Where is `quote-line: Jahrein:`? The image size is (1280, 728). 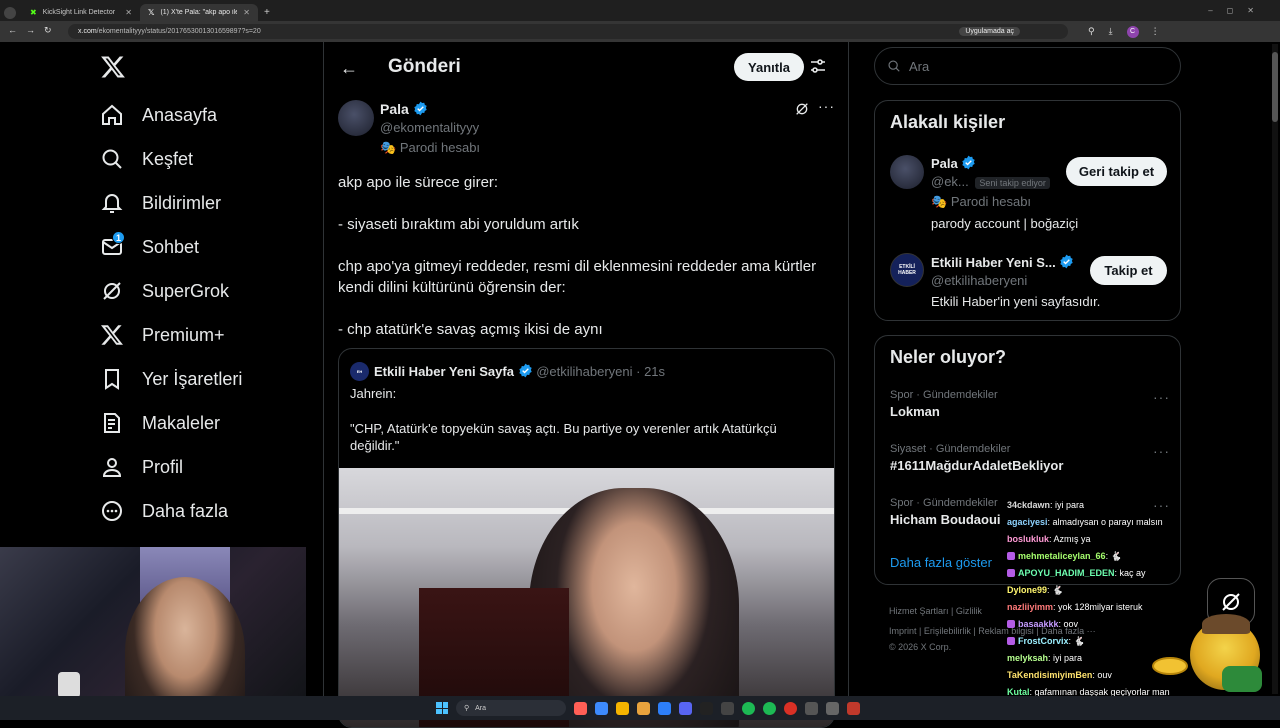 quote-line: Jahrein: is located at coordinates (373, 393).